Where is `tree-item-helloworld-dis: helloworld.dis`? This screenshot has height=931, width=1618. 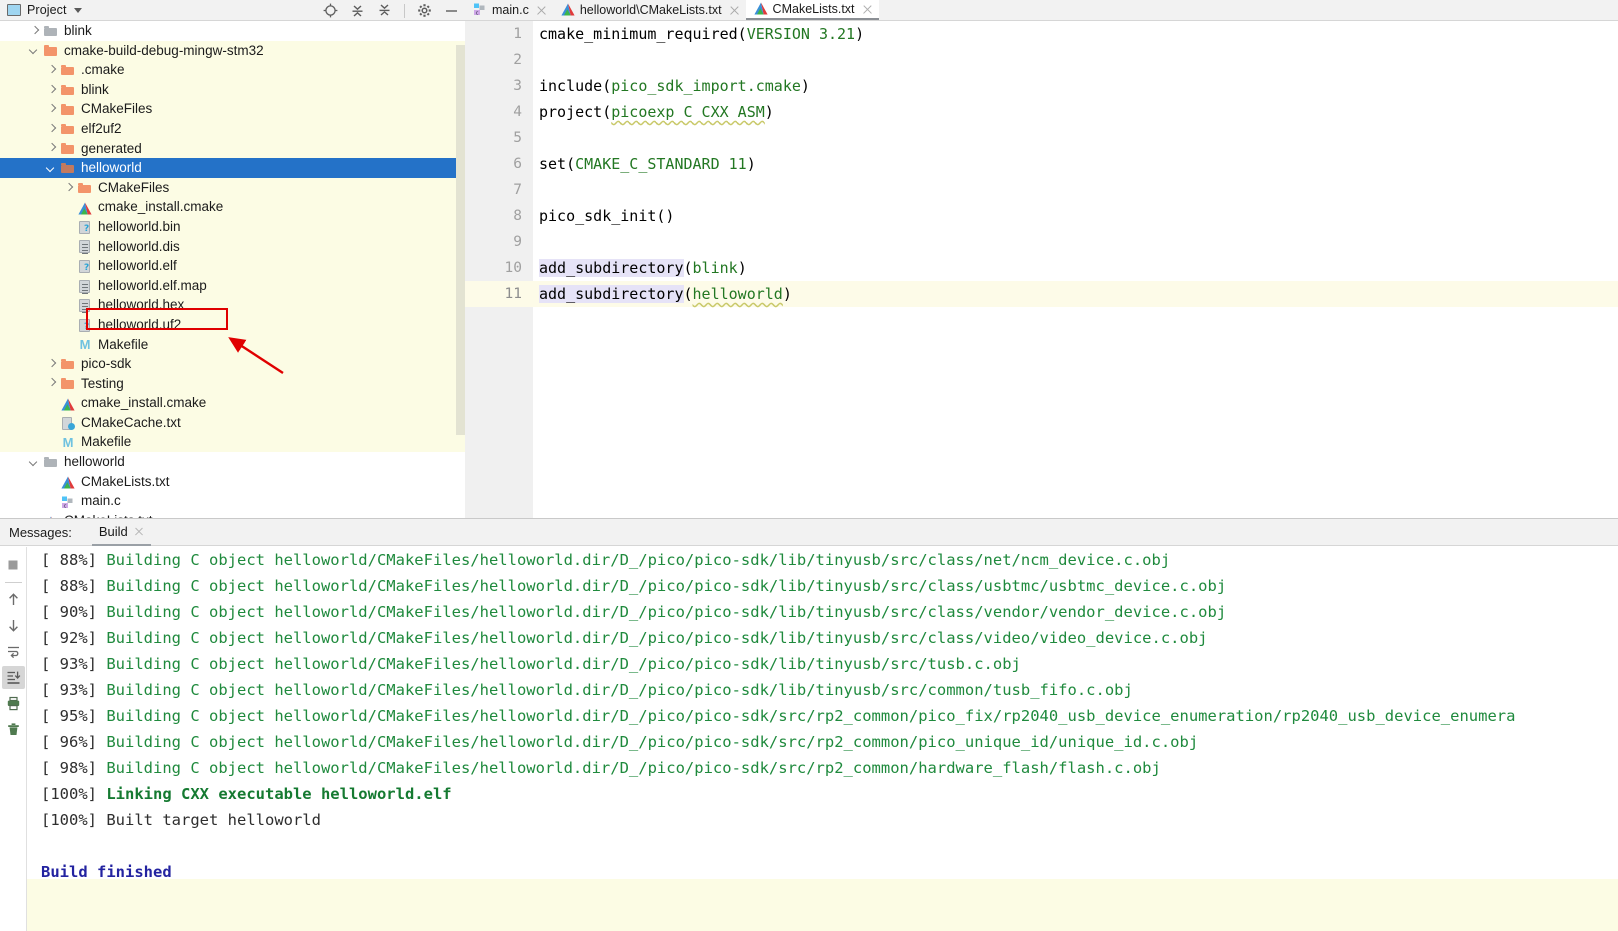
tree-item-helloworld-dis: helloworld.dis is located at coordinates (232, 246).